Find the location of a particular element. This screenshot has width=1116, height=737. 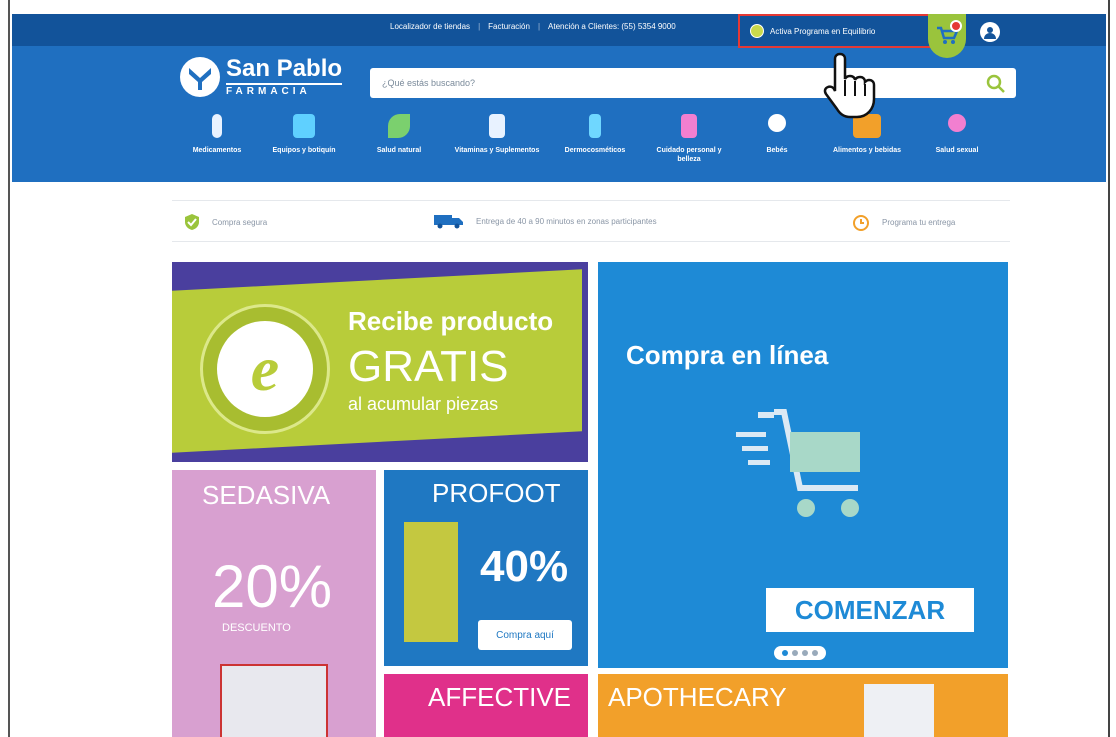

feature-label: Compra segura is located at coordinates (240, 222).